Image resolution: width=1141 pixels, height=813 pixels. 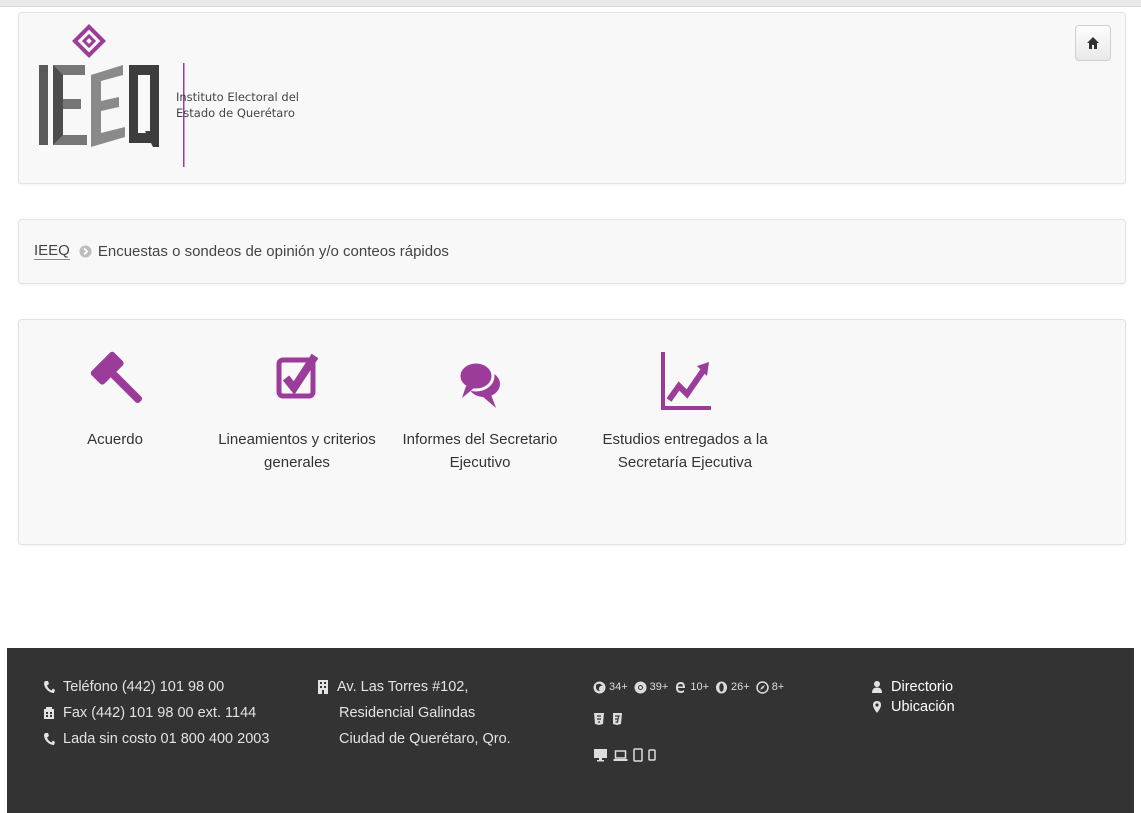 I want to click on user-icon, so click(x=877, y=687).